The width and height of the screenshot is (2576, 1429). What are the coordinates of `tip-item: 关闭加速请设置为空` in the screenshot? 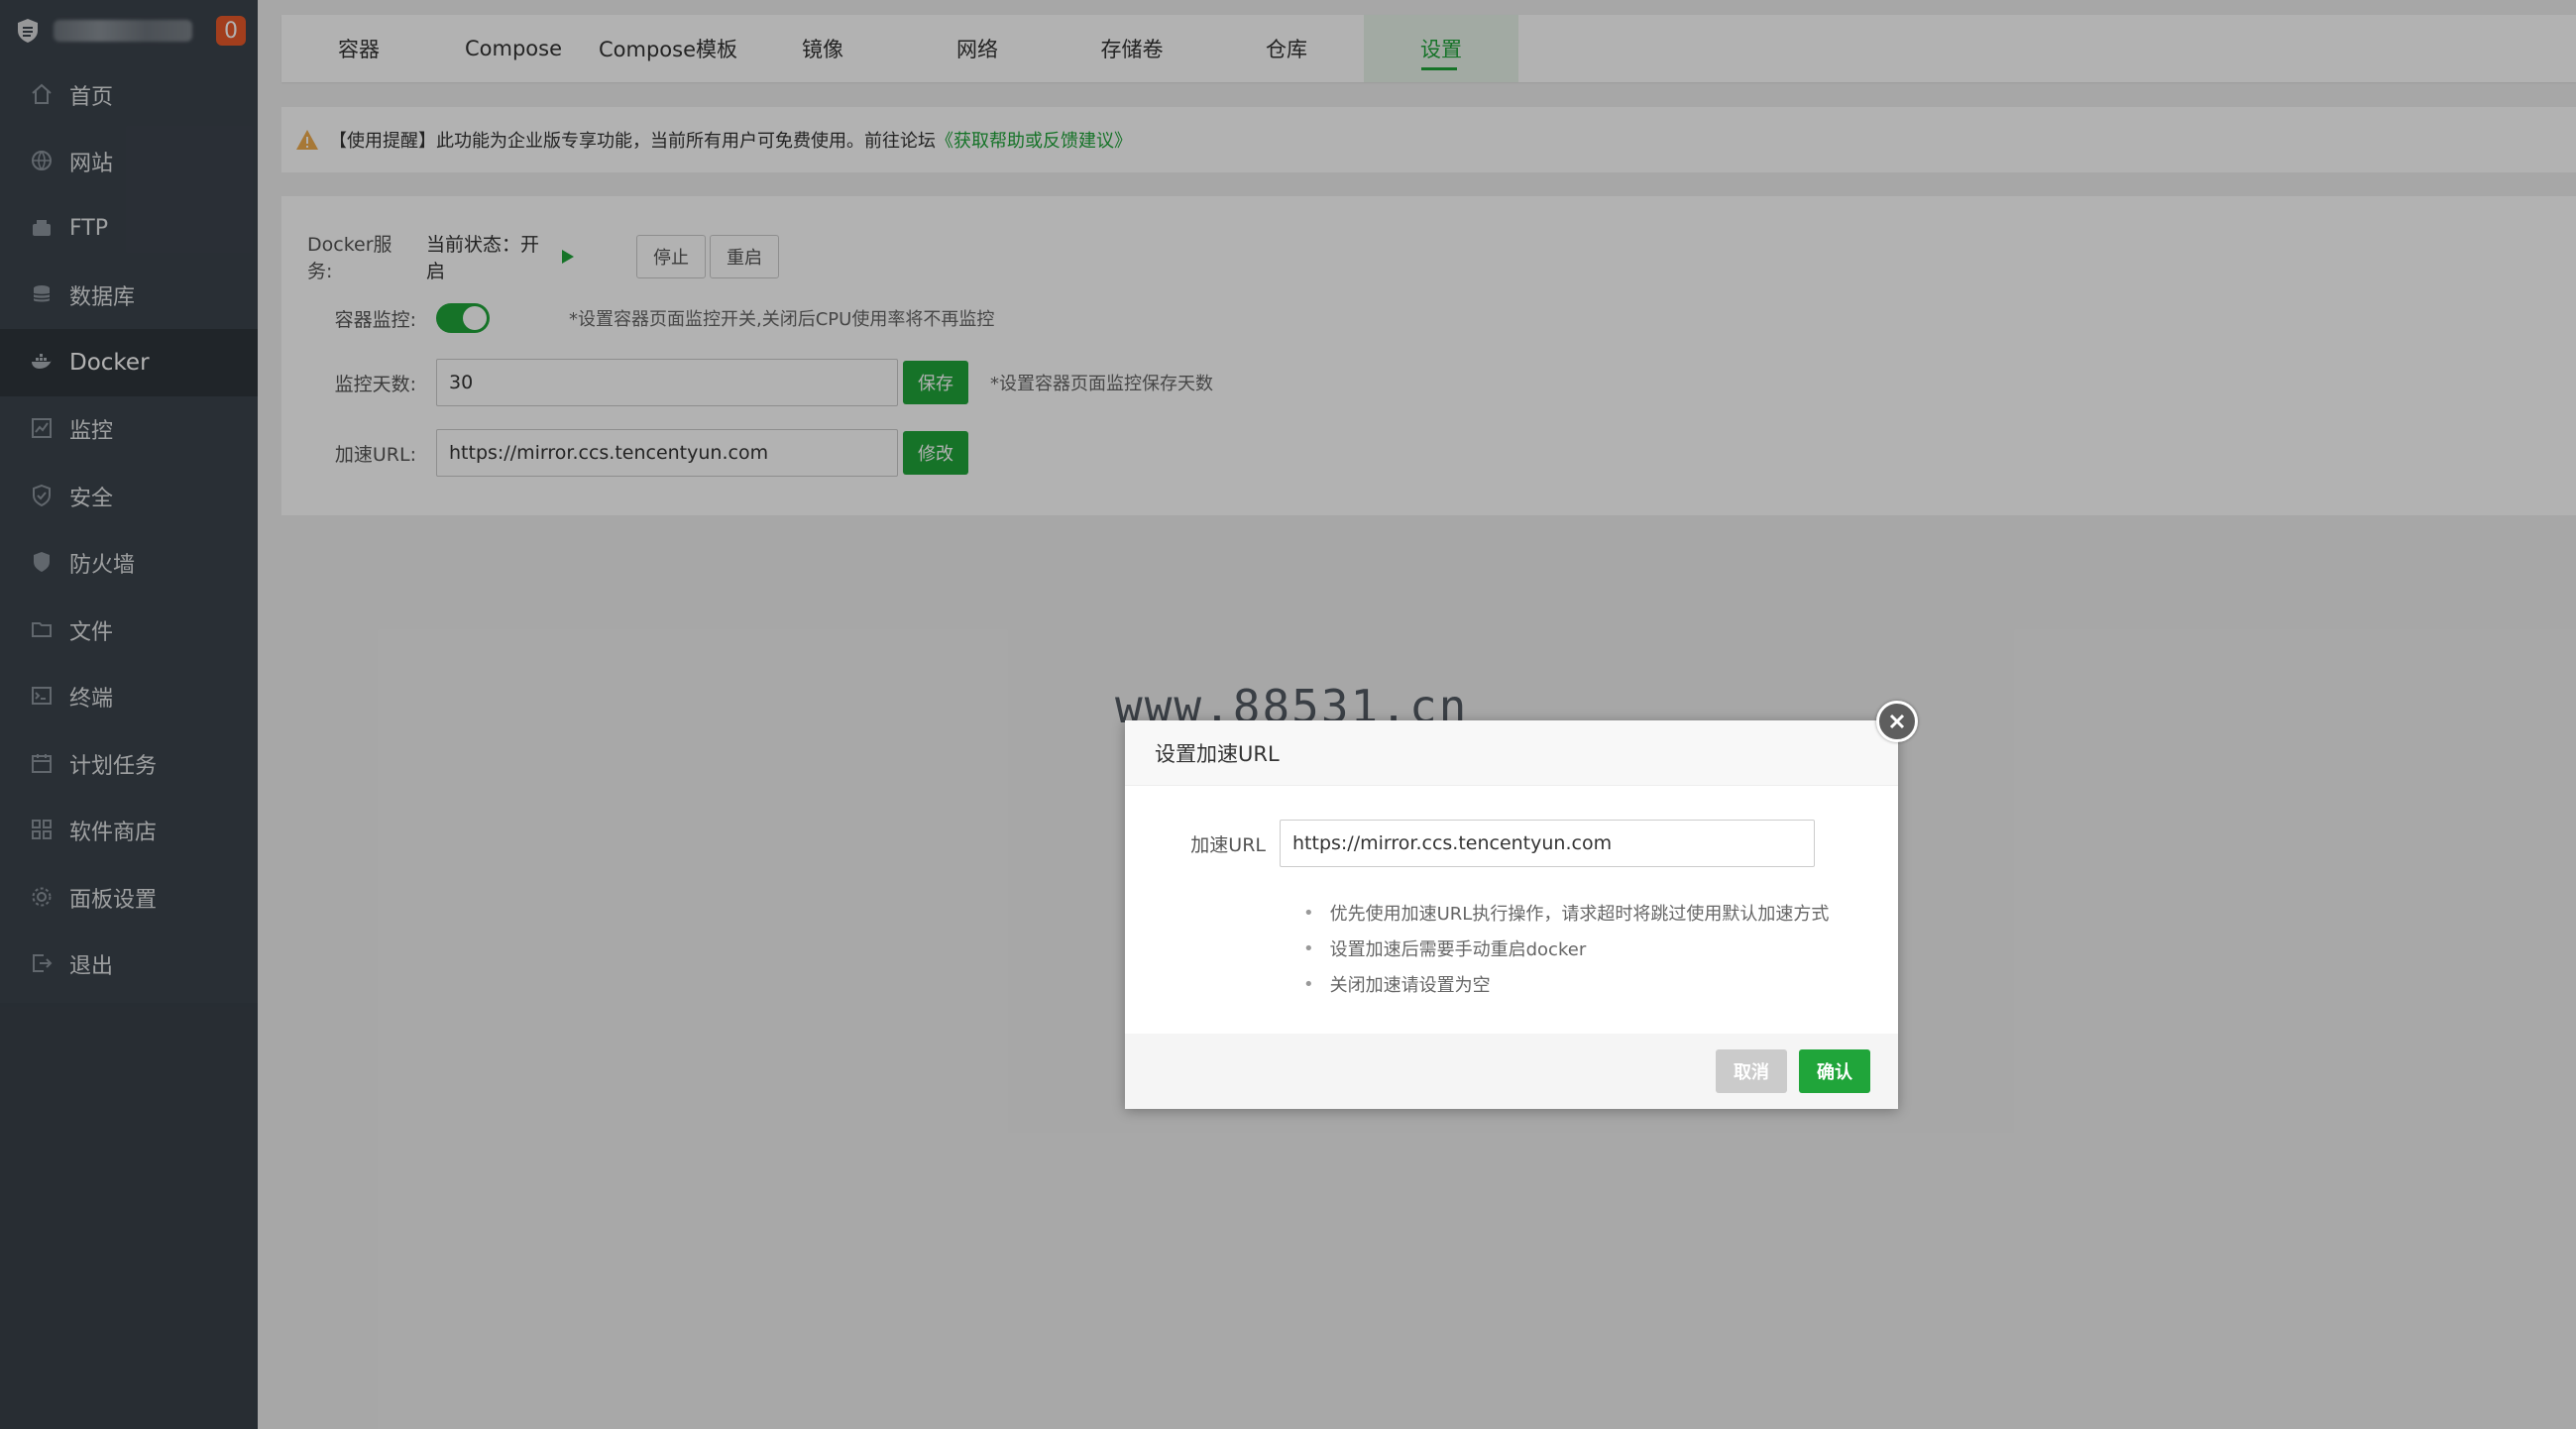 It's located at (1566, 984).